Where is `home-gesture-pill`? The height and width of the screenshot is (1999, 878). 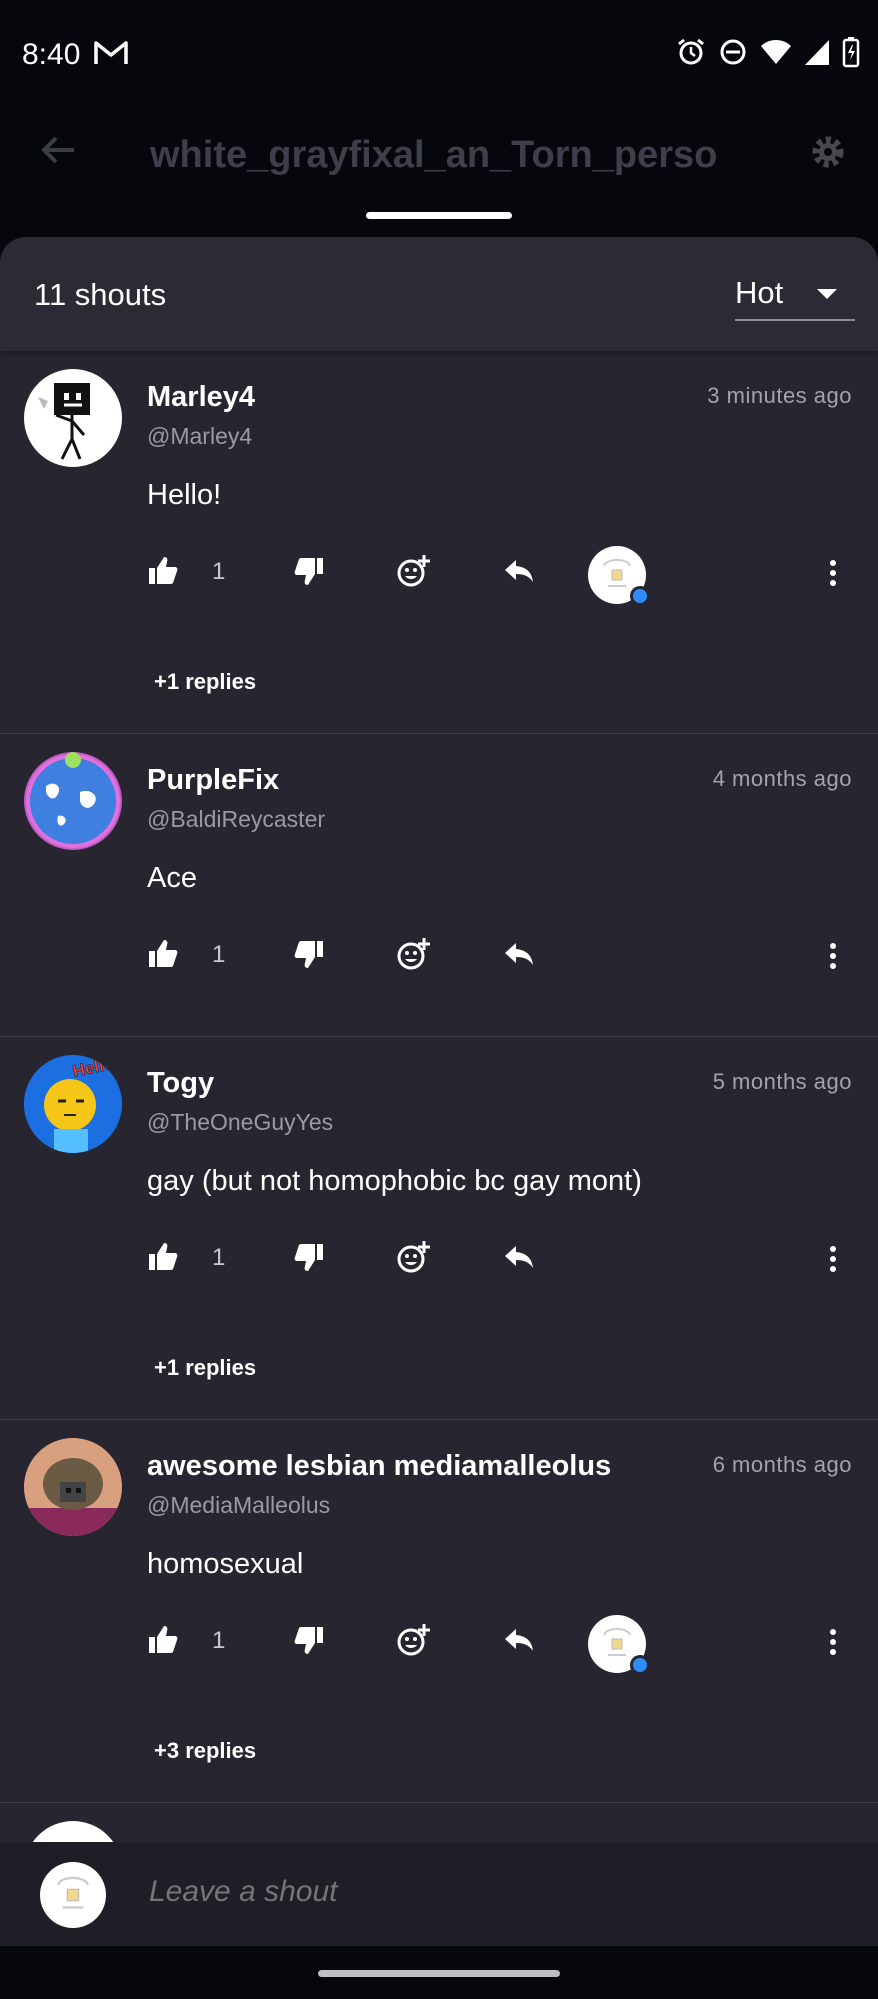 home-gesture-pill is located at coordinates (439, 1973).